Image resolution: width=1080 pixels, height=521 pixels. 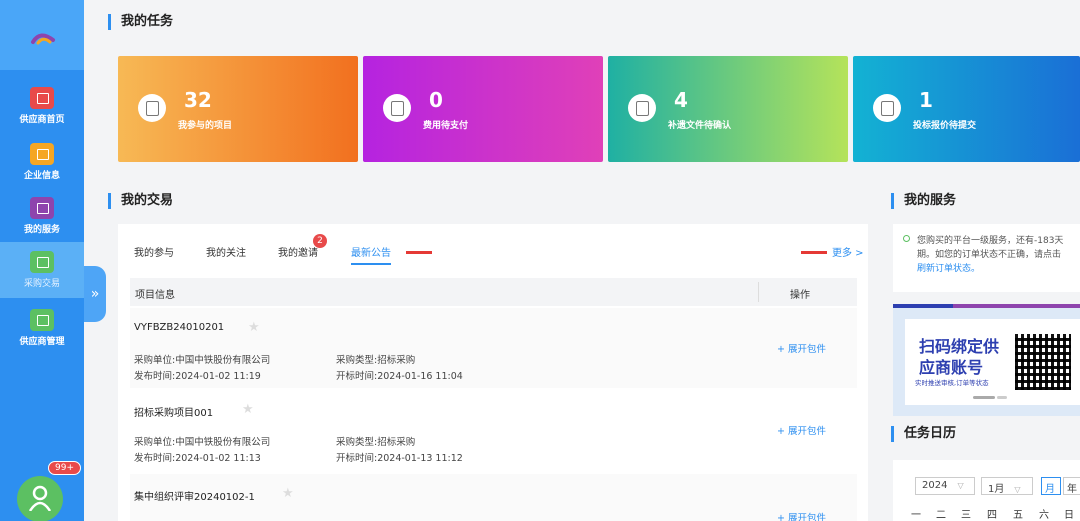 What do you see at coordinates (1044, 515) in the screenshot?
I see `weekday-label: 六` at bounding box center [1044, 515].